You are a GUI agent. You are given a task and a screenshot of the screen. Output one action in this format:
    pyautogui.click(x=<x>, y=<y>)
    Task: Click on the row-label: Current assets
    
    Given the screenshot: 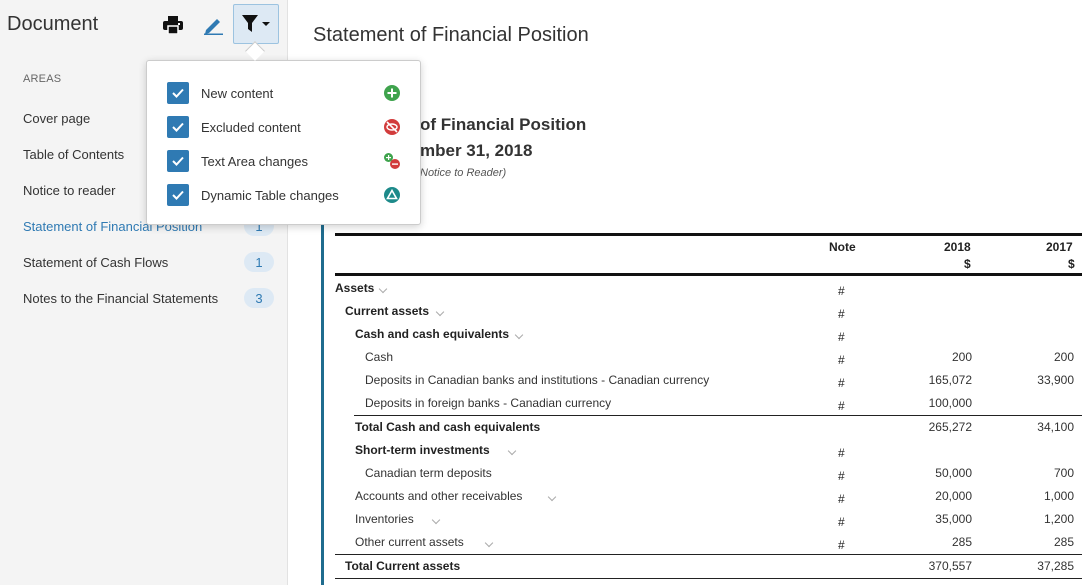 What is the action you would take?
    pyautogui.click(x=387, y=311)
    